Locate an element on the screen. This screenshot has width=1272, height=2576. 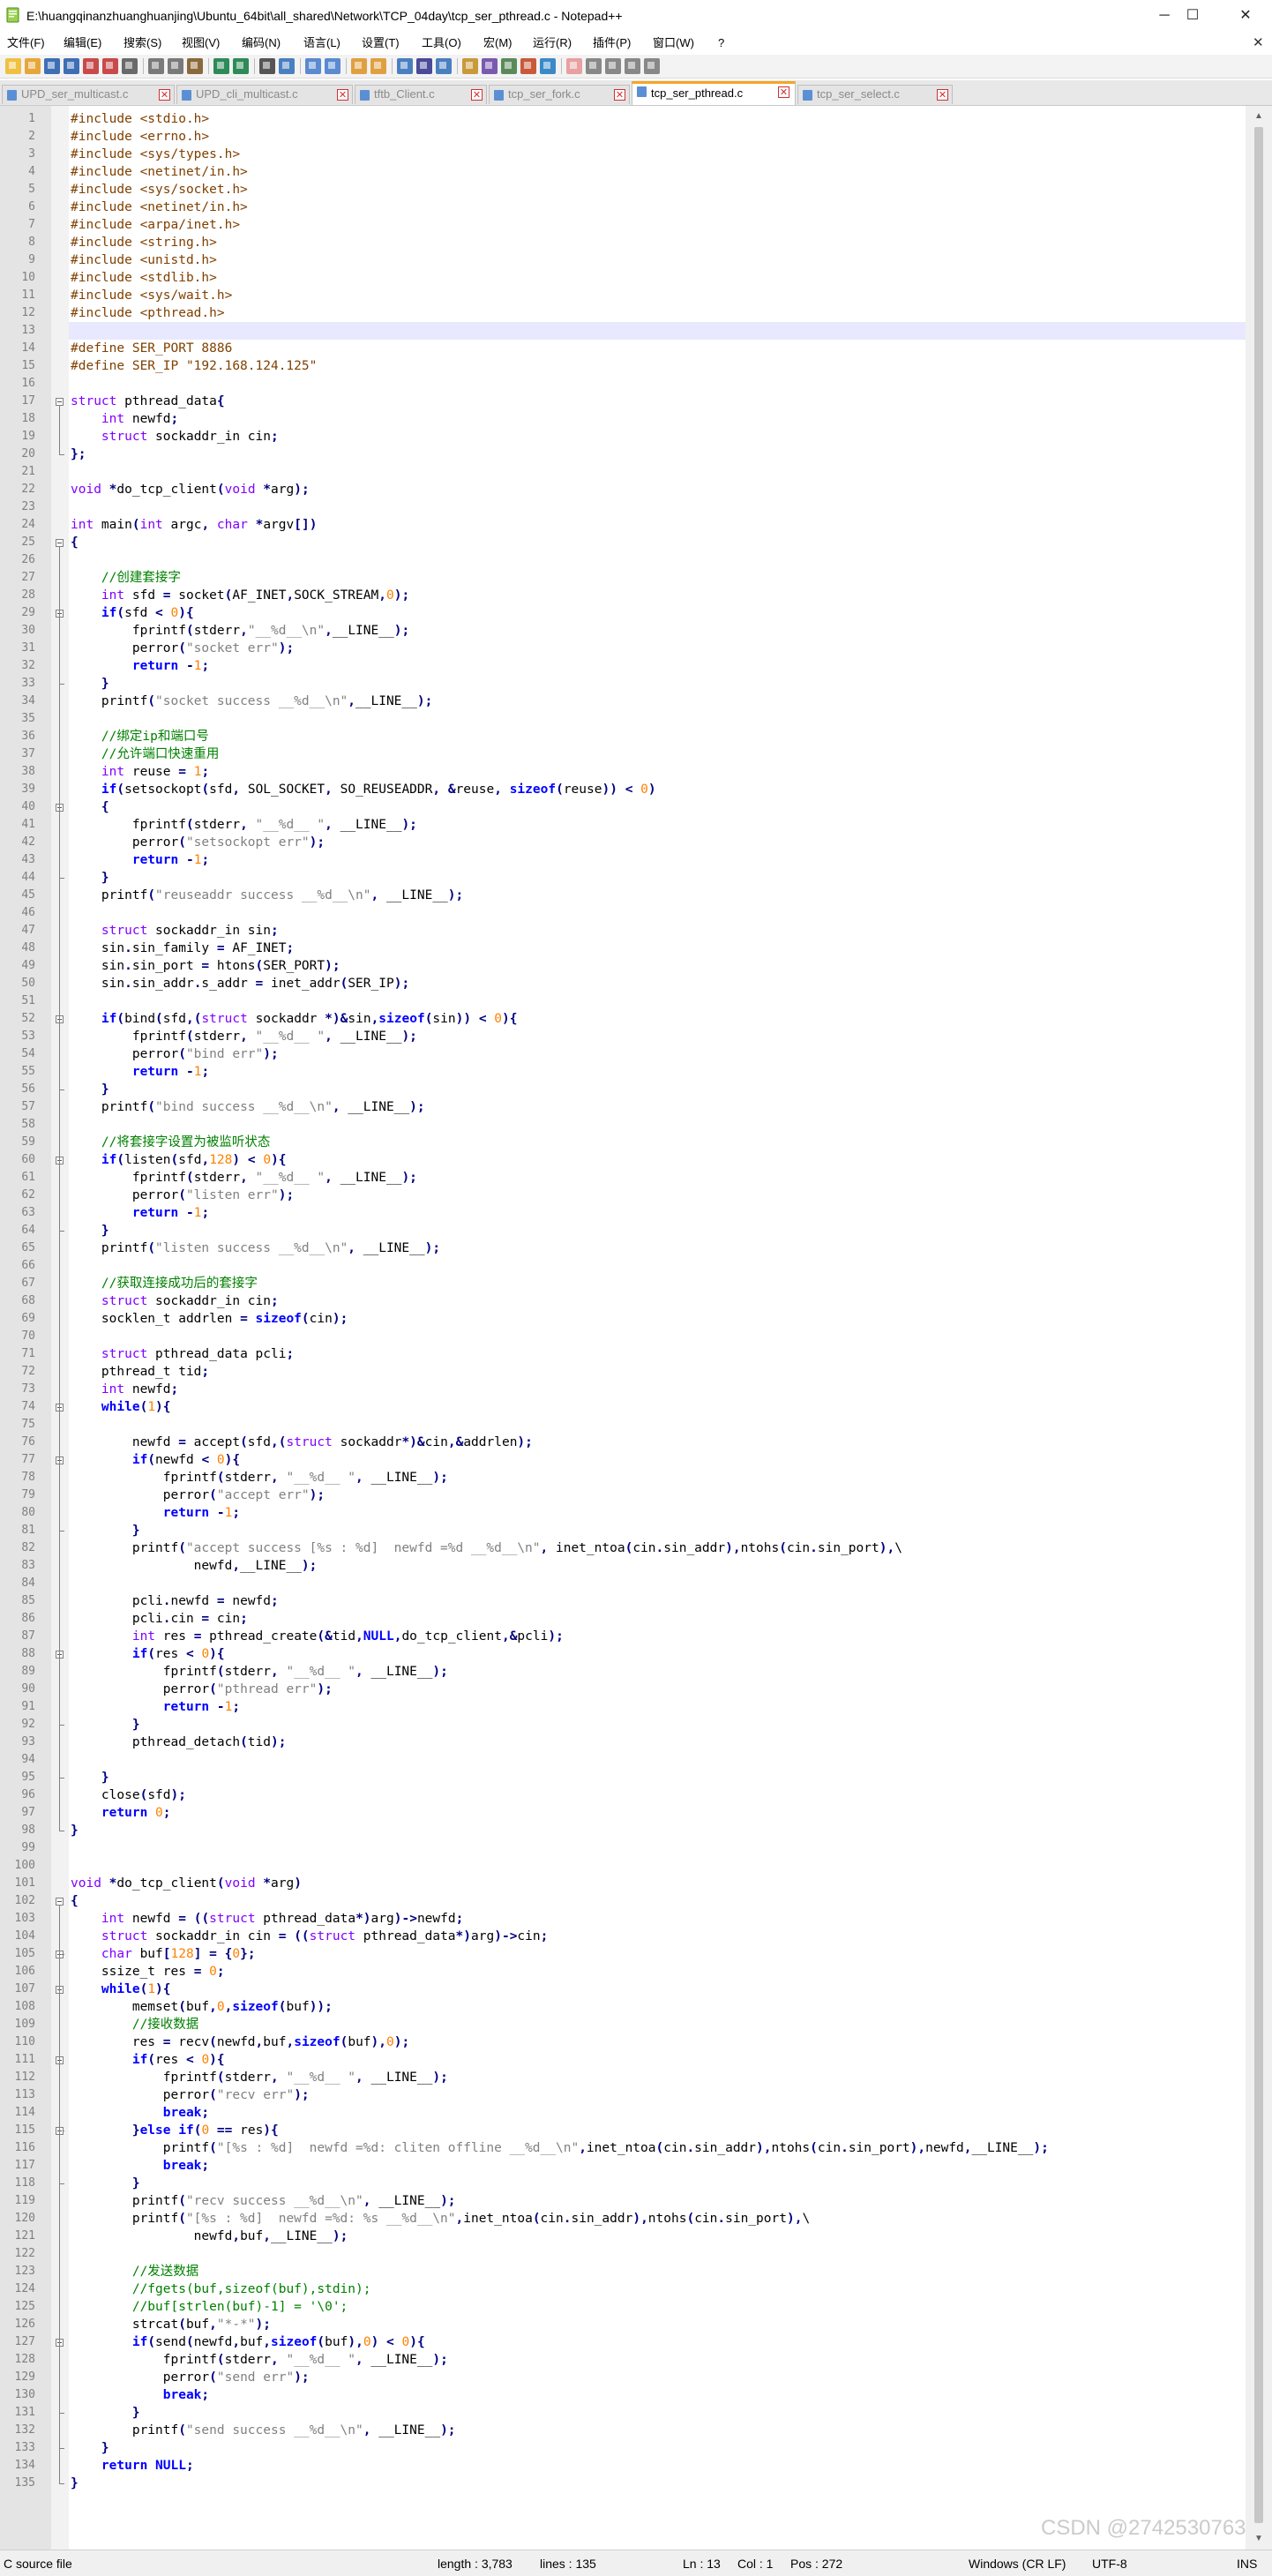
code-line: //将套接字设置为被监听状态 is located at coordinates (170, 1142).